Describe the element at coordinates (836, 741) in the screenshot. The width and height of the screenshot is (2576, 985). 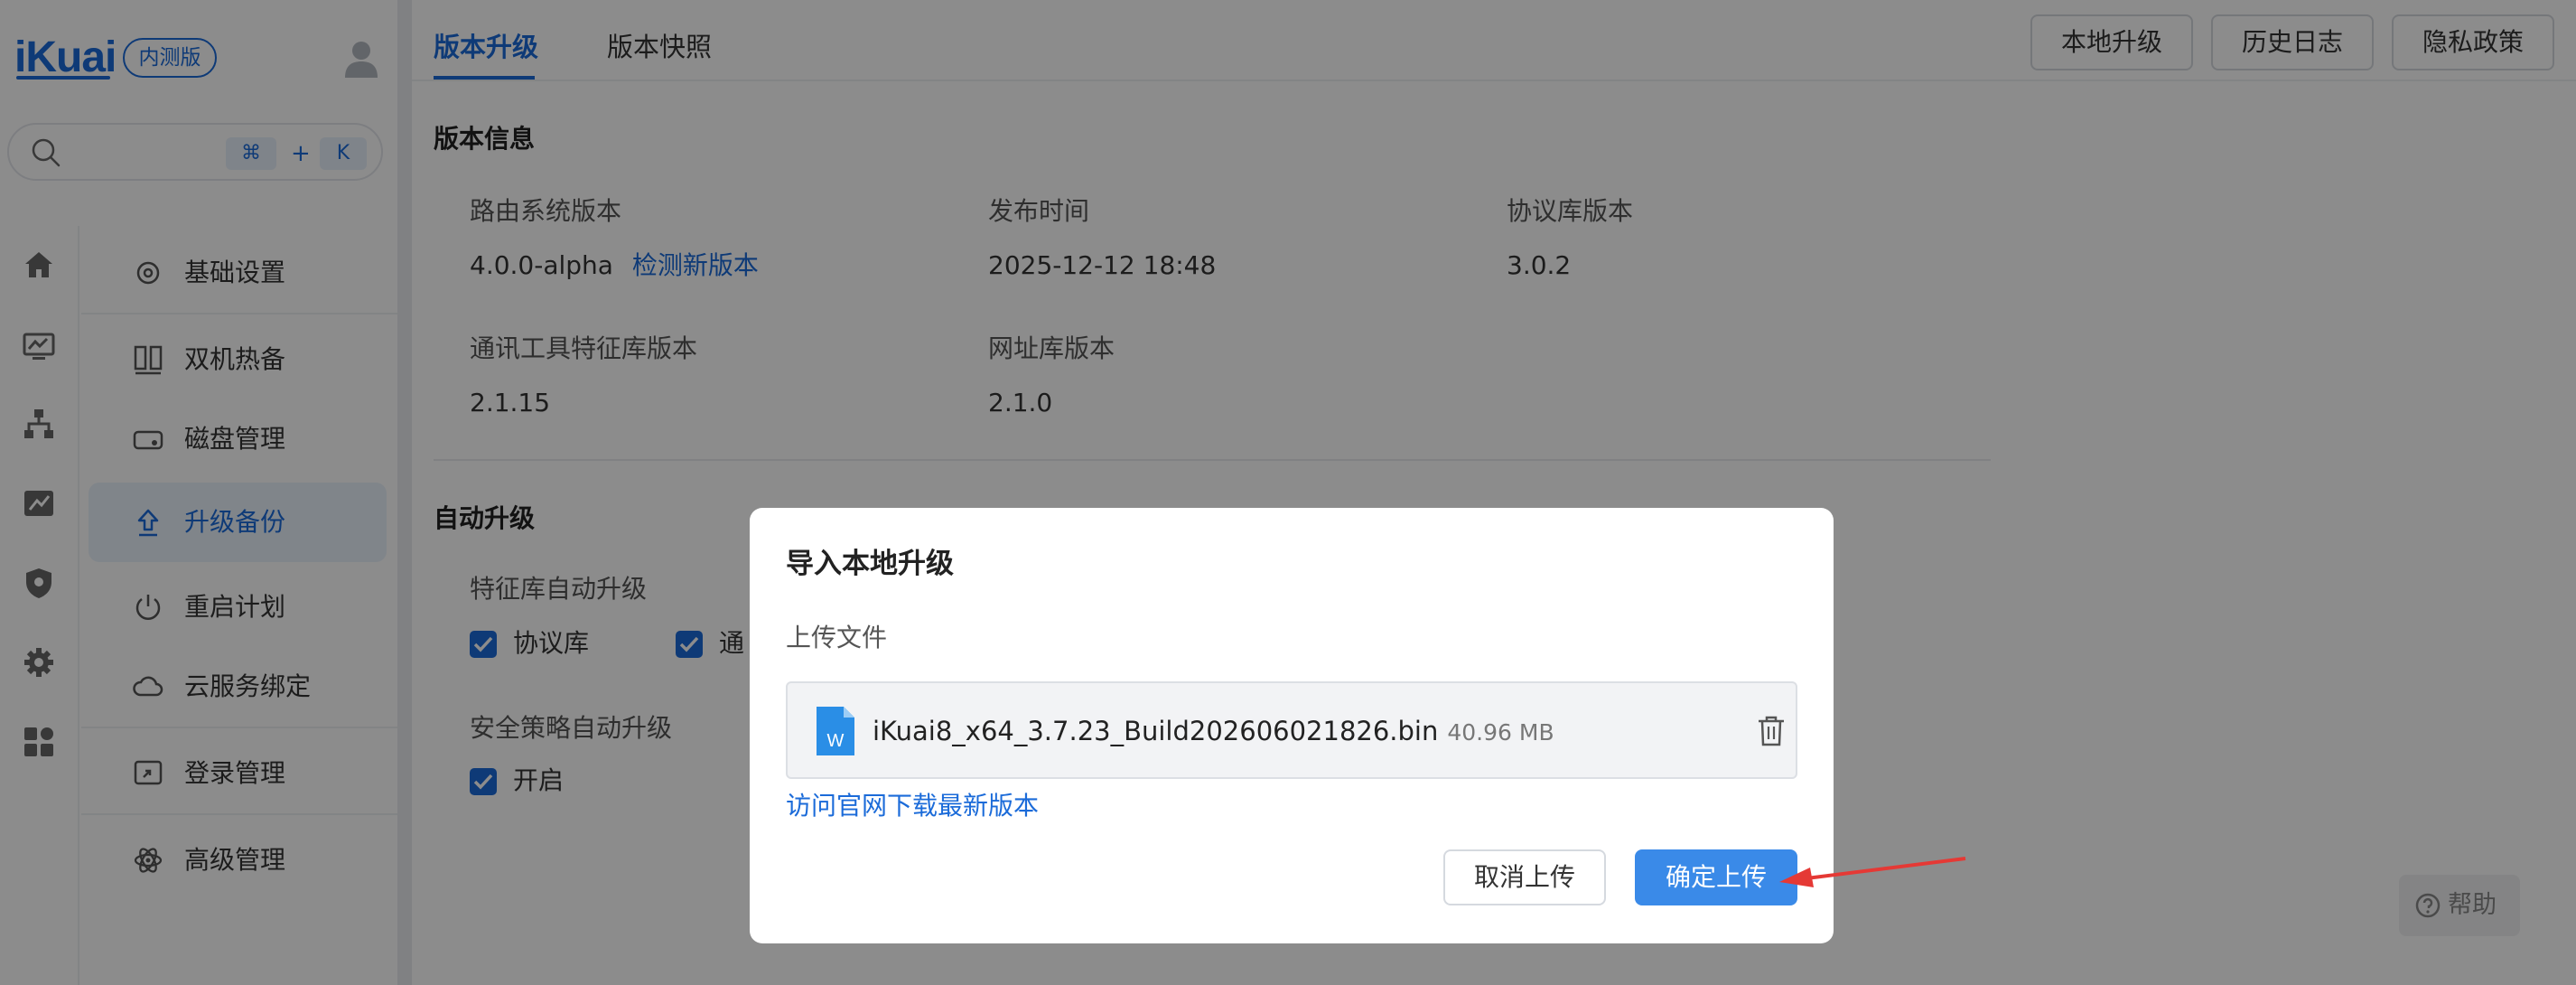
I see `svg-text: W` at that location.